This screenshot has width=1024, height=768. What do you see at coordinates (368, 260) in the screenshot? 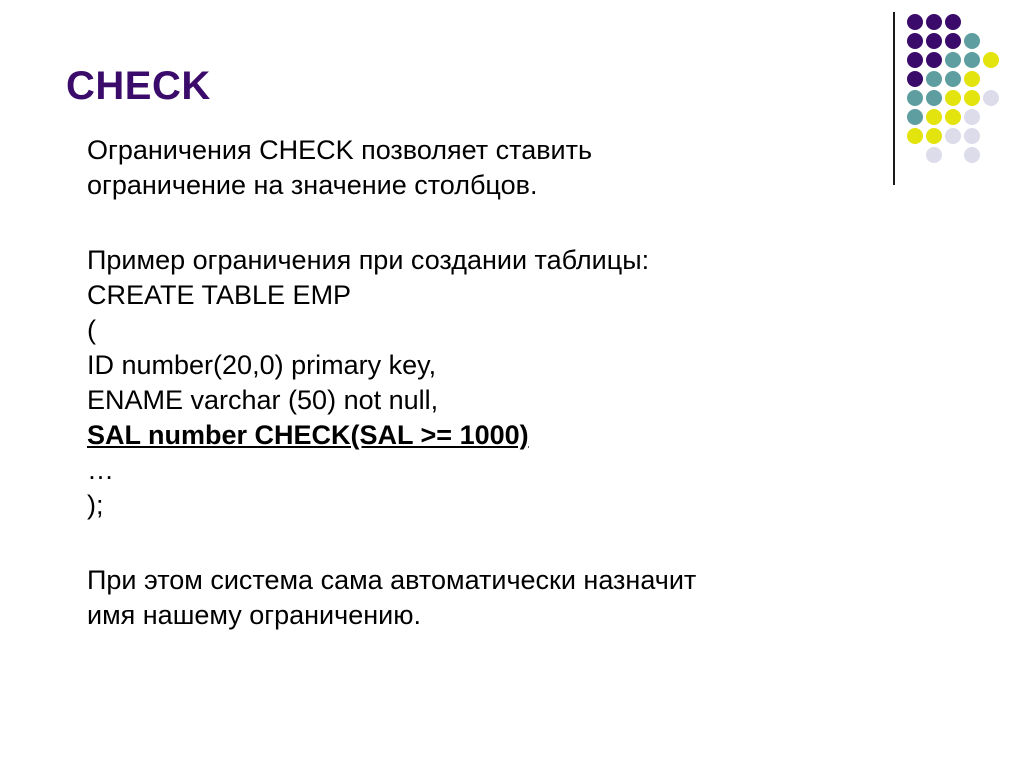
I see `example-lead: Пример ограничения при создании таблицы:` at bounding box center [368, 260].